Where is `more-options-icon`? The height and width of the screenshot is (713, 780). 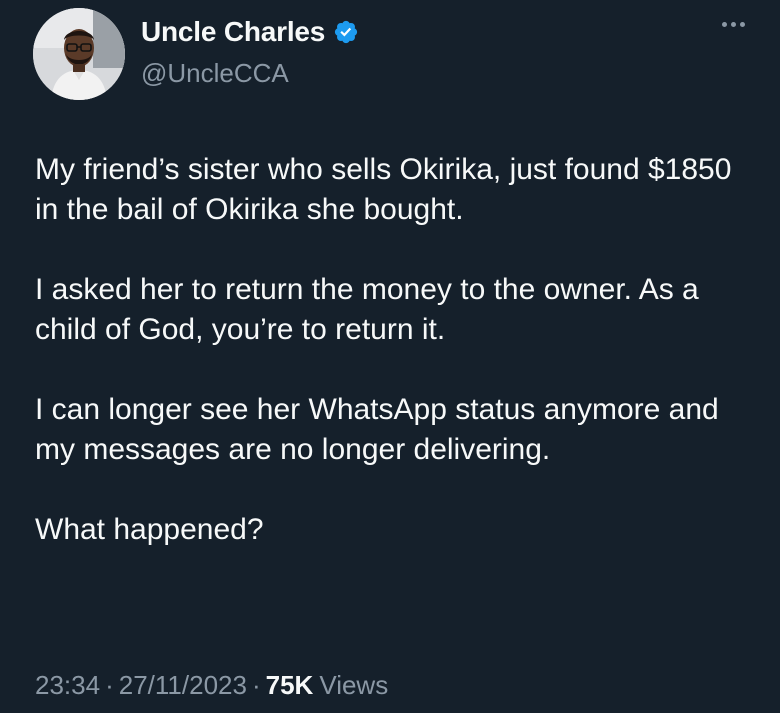 more-options-icon is located at coordinates (733, 24).